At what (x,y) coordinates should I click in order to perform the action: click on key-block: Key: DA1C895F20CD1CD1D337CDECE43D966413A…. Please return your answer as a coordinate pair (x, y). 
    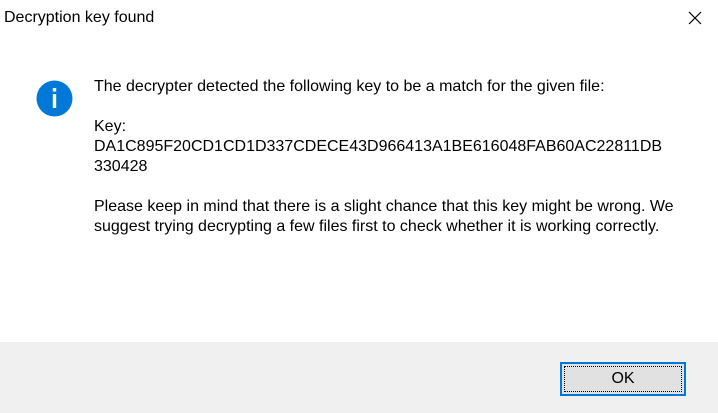
    Looking at the image, I should click on (394, 147).